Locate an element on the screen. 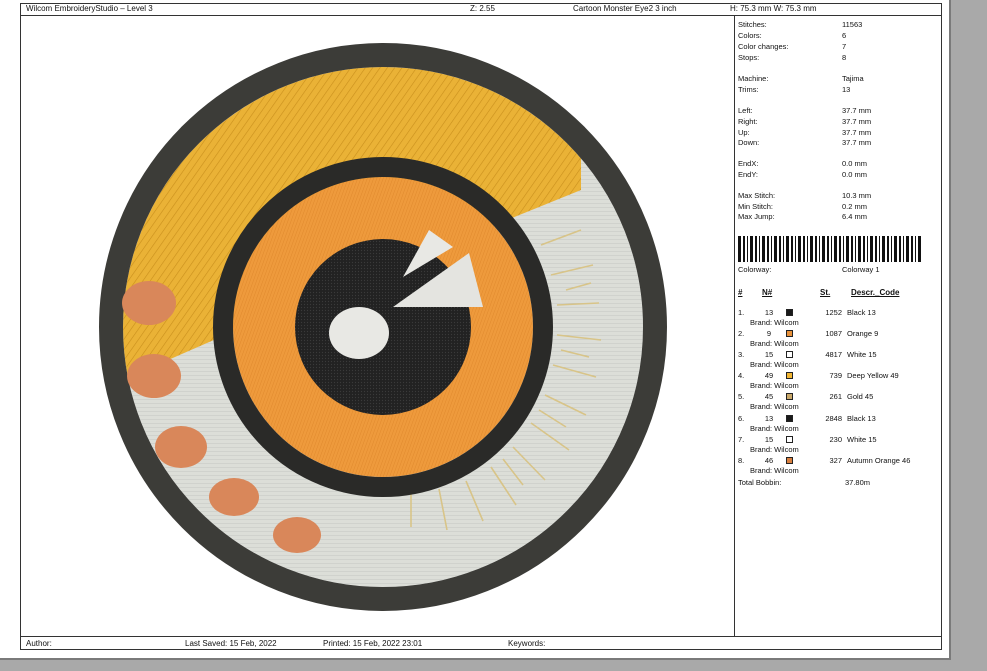 This screenshot has width=987, height=671. color-row: 1. 13 1252 Black 13 Brand: Wilcom is located at coordinates (807, 317).